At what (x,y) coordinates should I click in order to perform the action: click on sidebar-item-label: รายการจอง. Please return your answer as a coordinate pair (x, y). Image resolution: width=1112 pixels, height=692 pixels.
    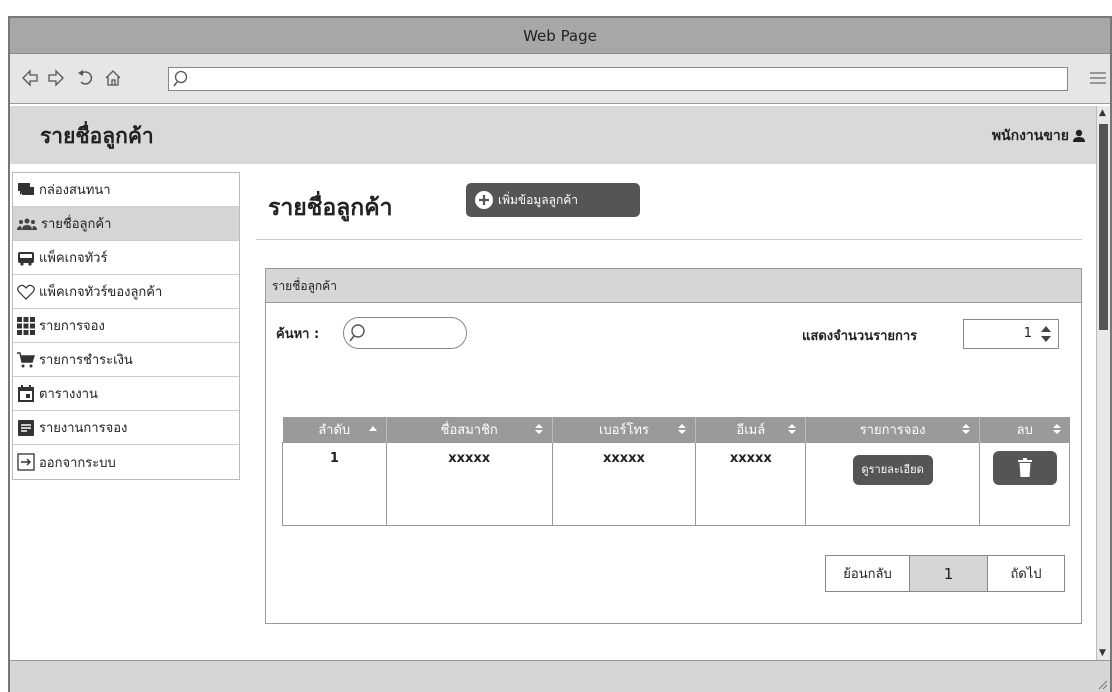
    Looking at the image, I should click on (72, 326).